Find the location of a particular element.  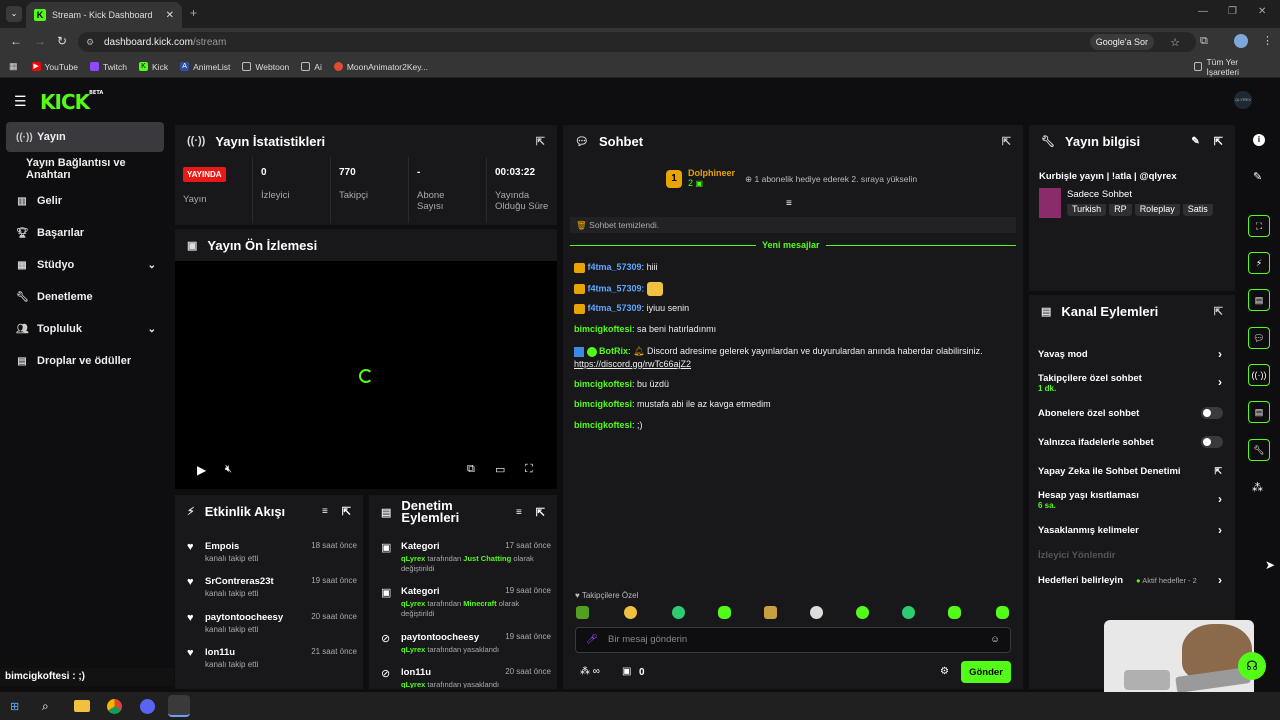

edit-pencil-icon: ✎ is located at coordinates (1195, 141).